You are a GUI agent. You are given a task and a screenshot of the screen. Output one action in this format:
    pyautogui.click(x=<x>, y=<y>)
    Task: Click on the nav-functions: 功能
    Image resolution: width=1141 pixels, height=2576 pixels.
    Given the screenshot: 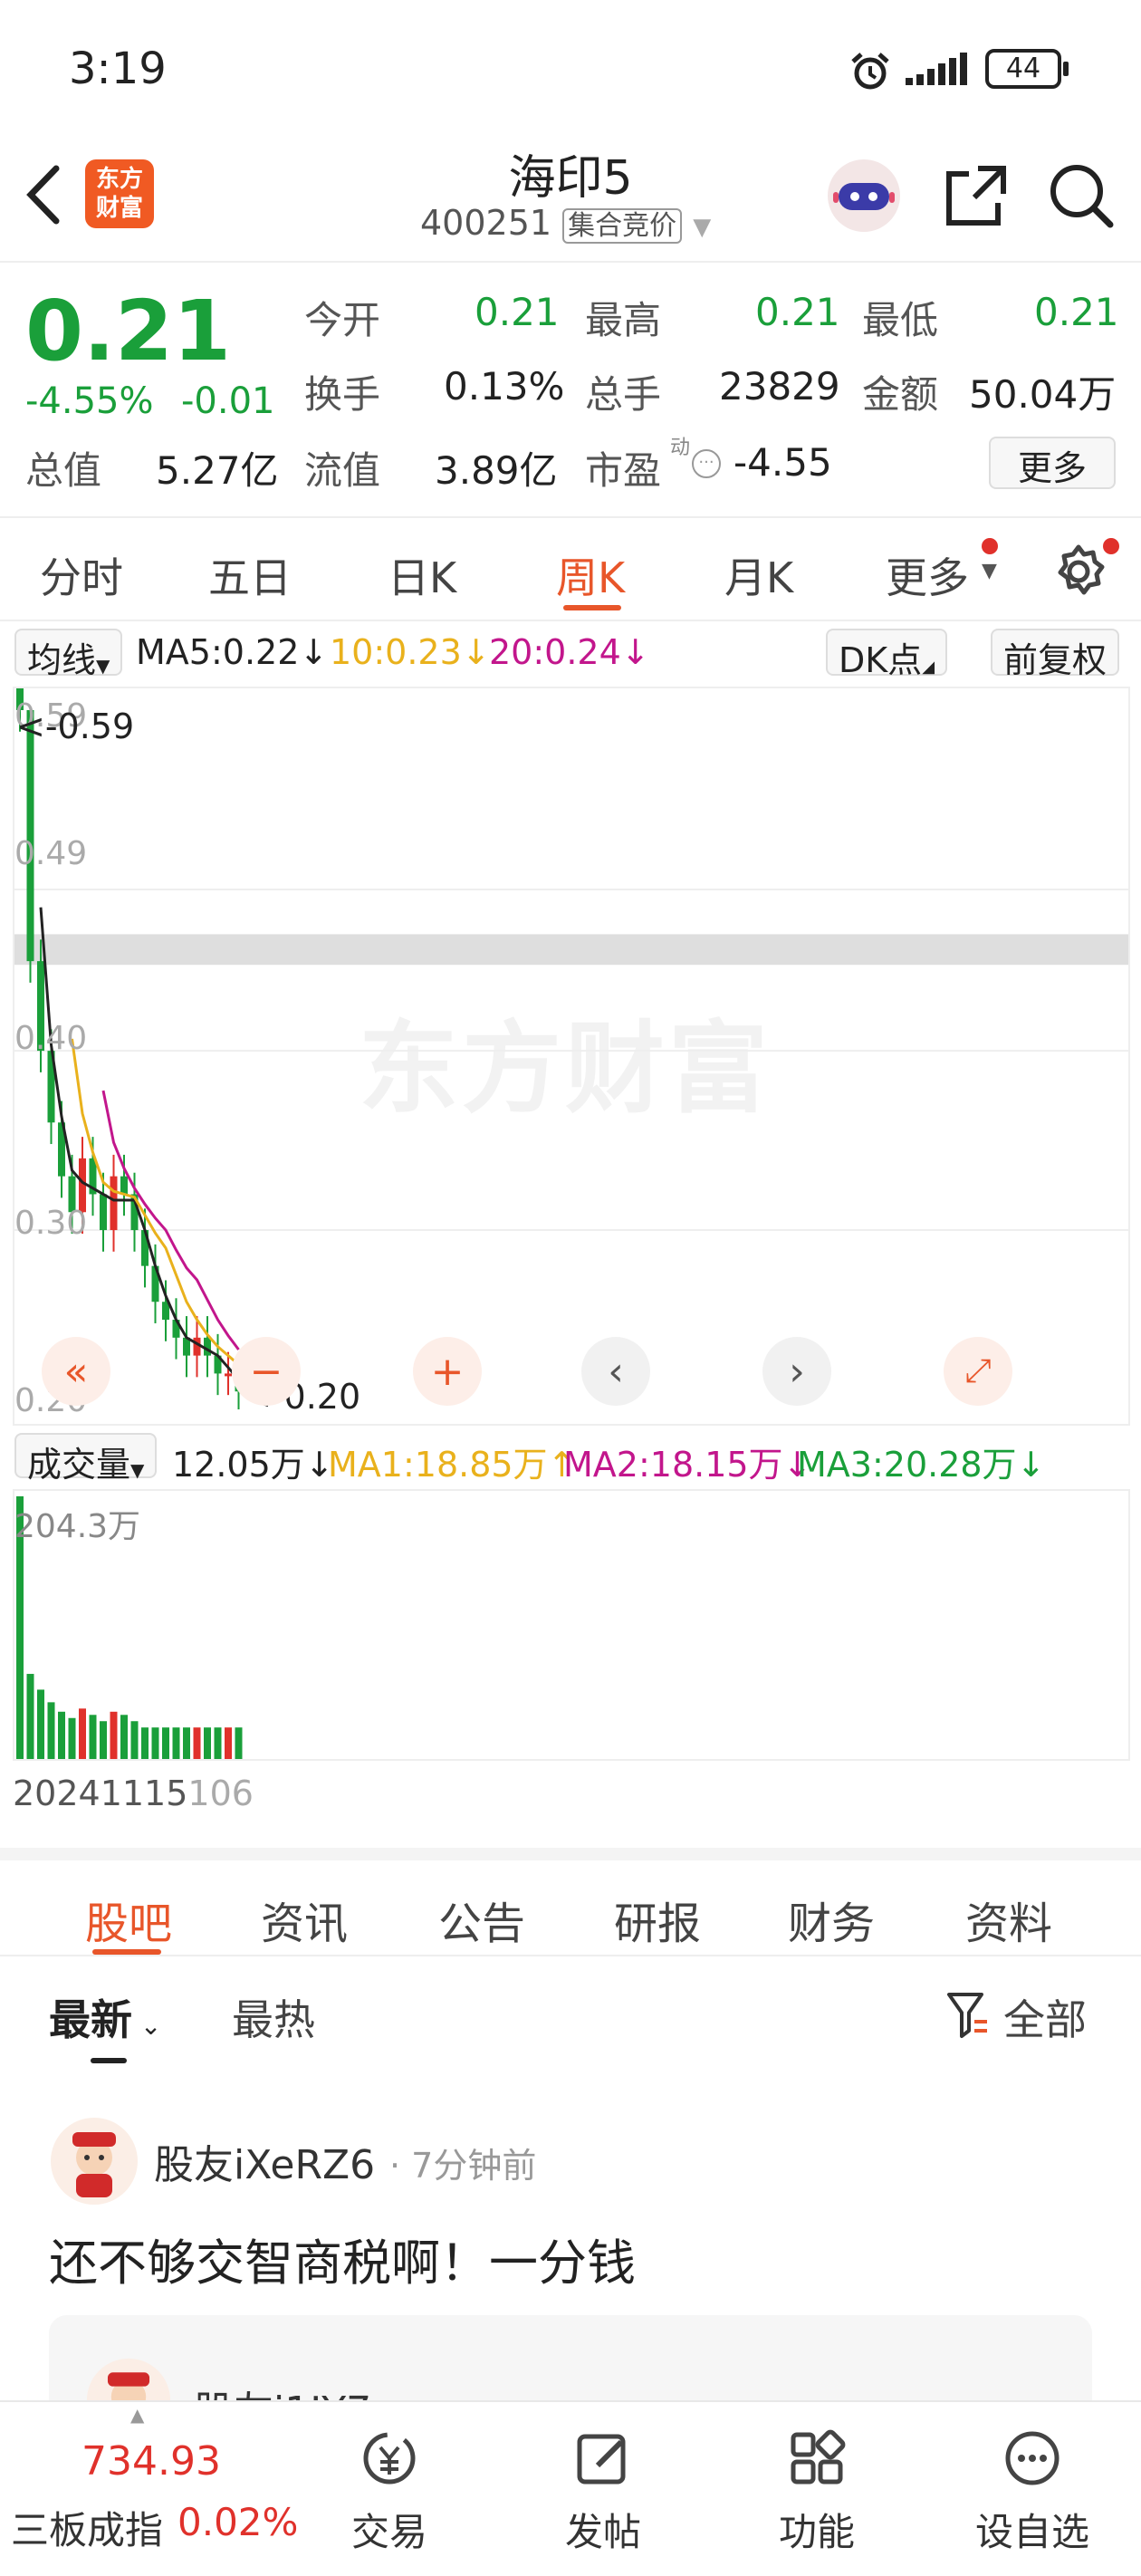 What is the action you would take?
    pyautogui.click(x=817, y=2489)
    